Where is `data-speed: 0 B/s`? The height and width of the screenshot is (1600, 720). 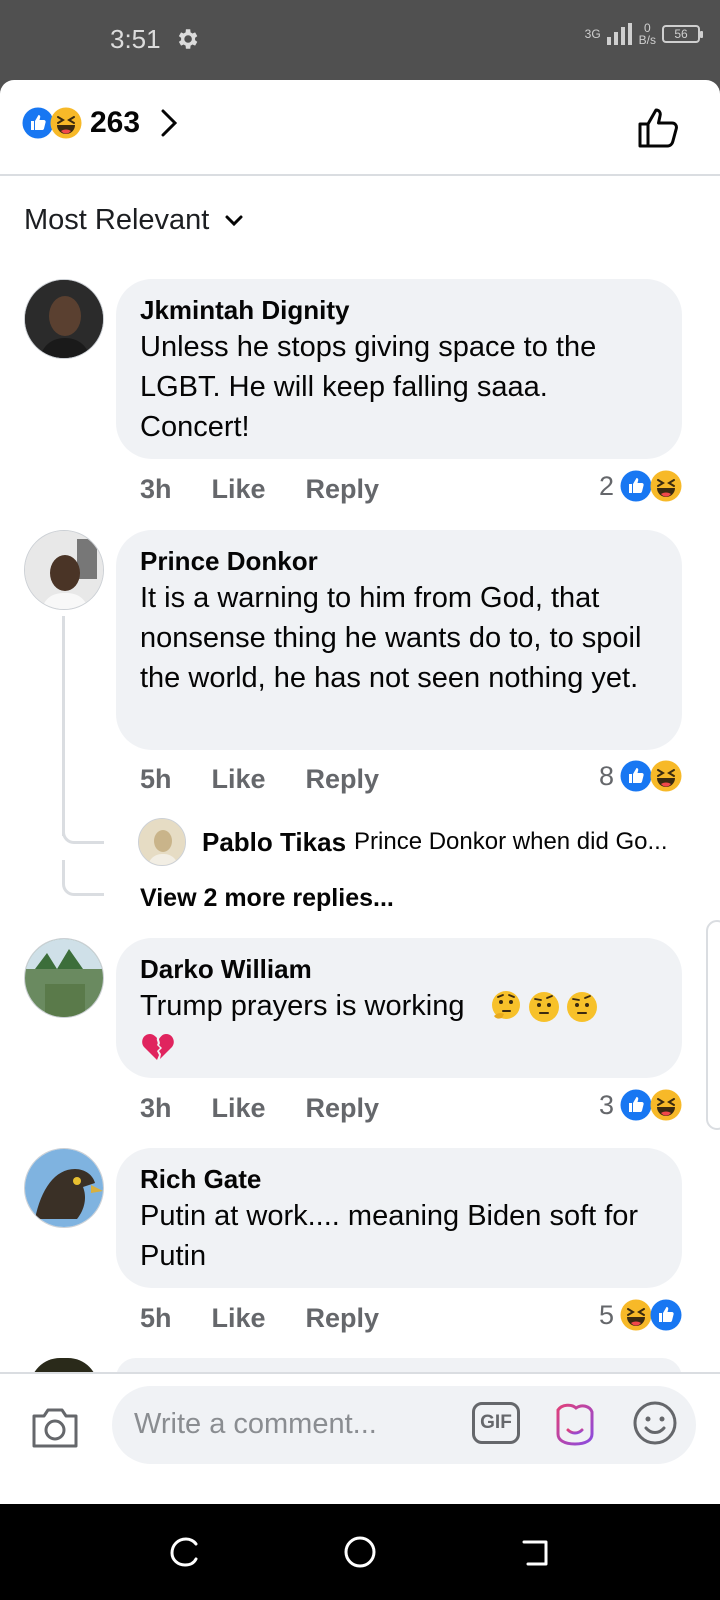
data-speed: 0 B/s is located at coordinates (647, 34).